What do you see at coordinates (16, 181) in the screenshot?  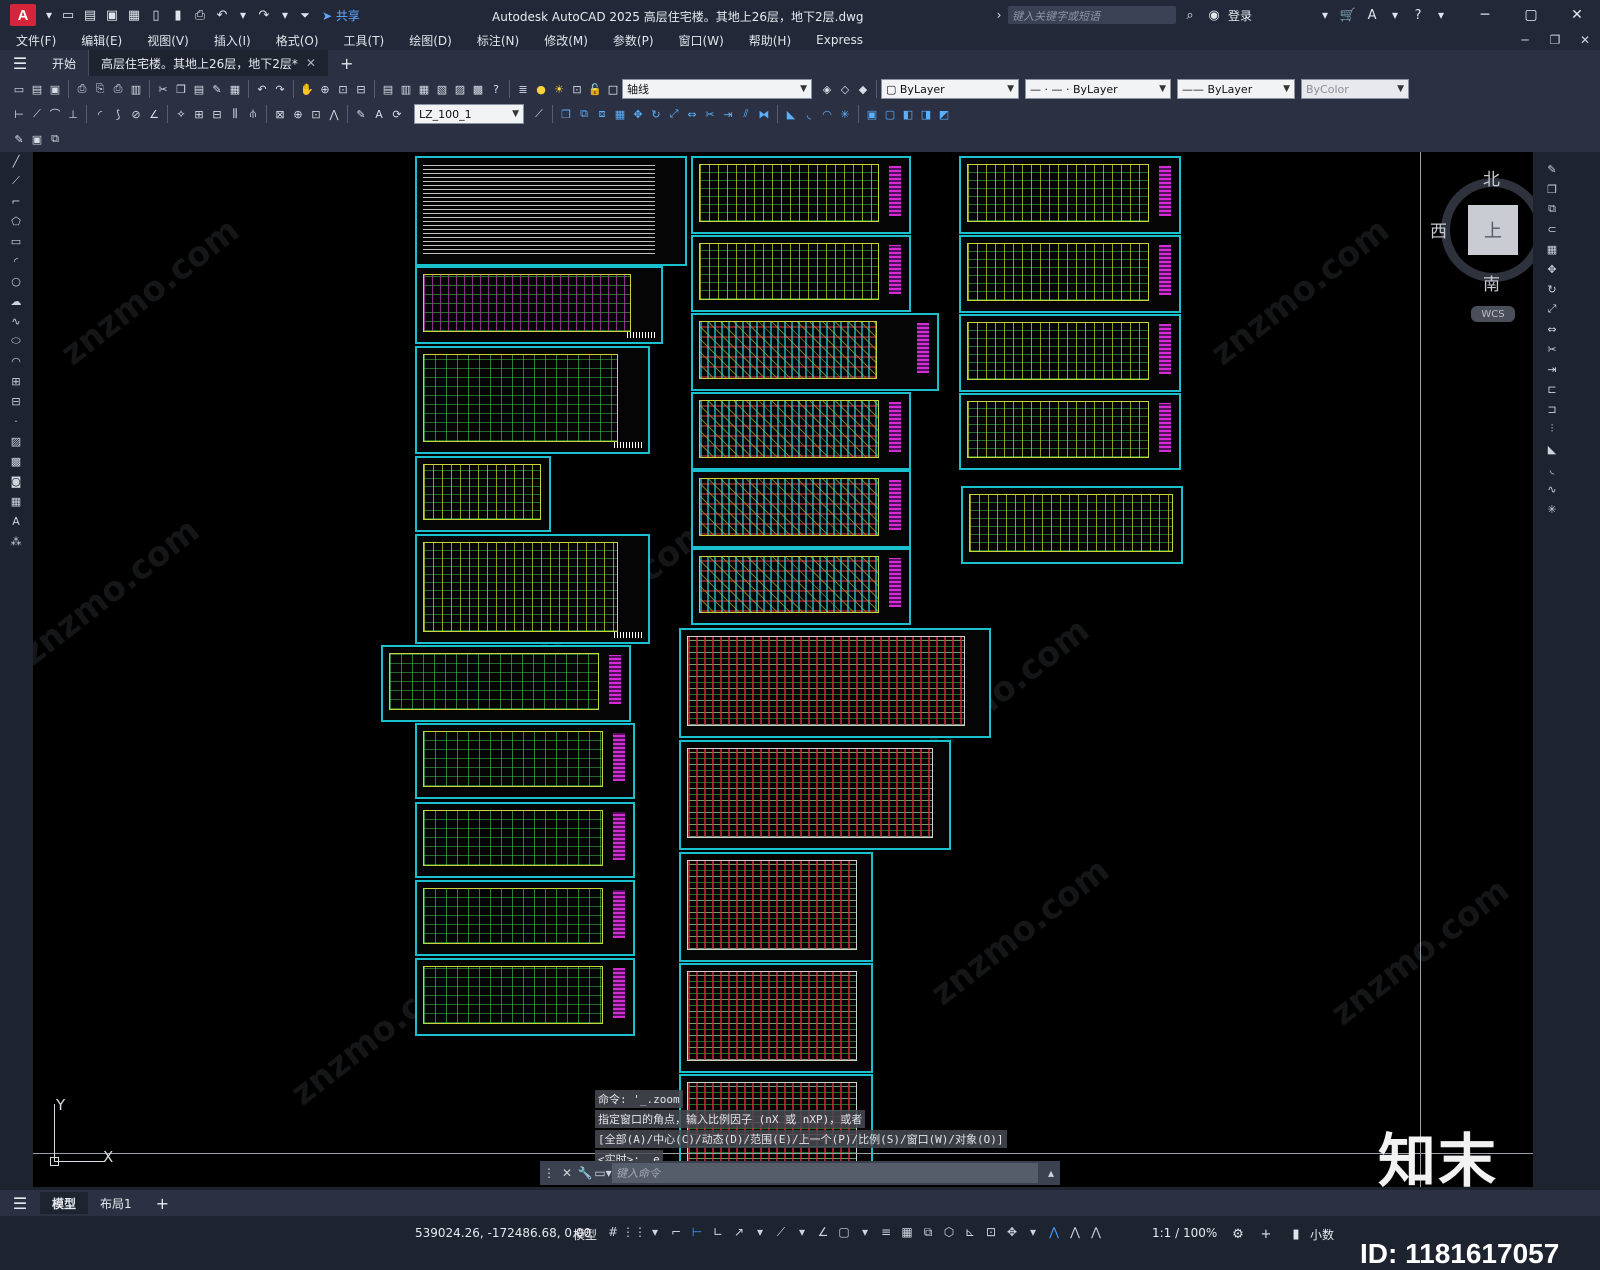 I see `construction-line-icon: ⟋` at bounding box center [16, 181].